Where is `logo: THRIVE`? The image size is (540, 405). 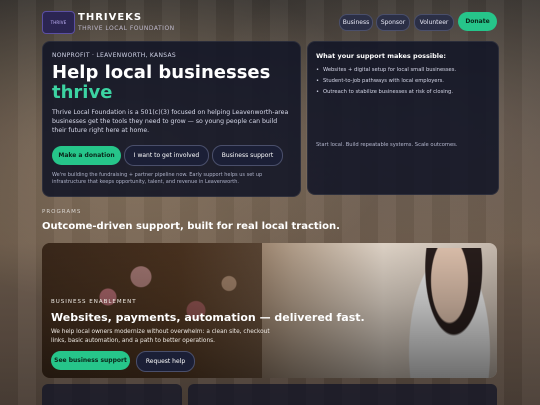
logo: THRIVE is located at coordinates (58, 22).